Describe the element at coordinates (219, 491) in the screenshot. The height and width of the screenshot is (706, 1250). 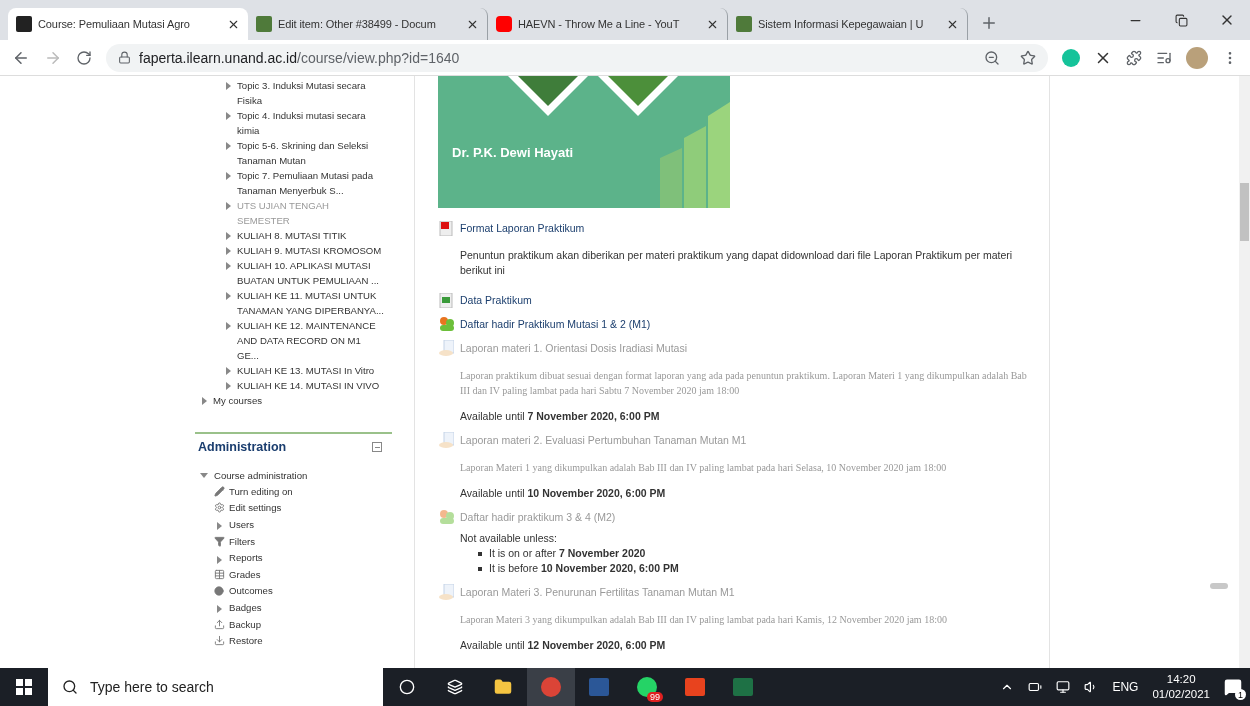
I see `pencil-icon` at that location.